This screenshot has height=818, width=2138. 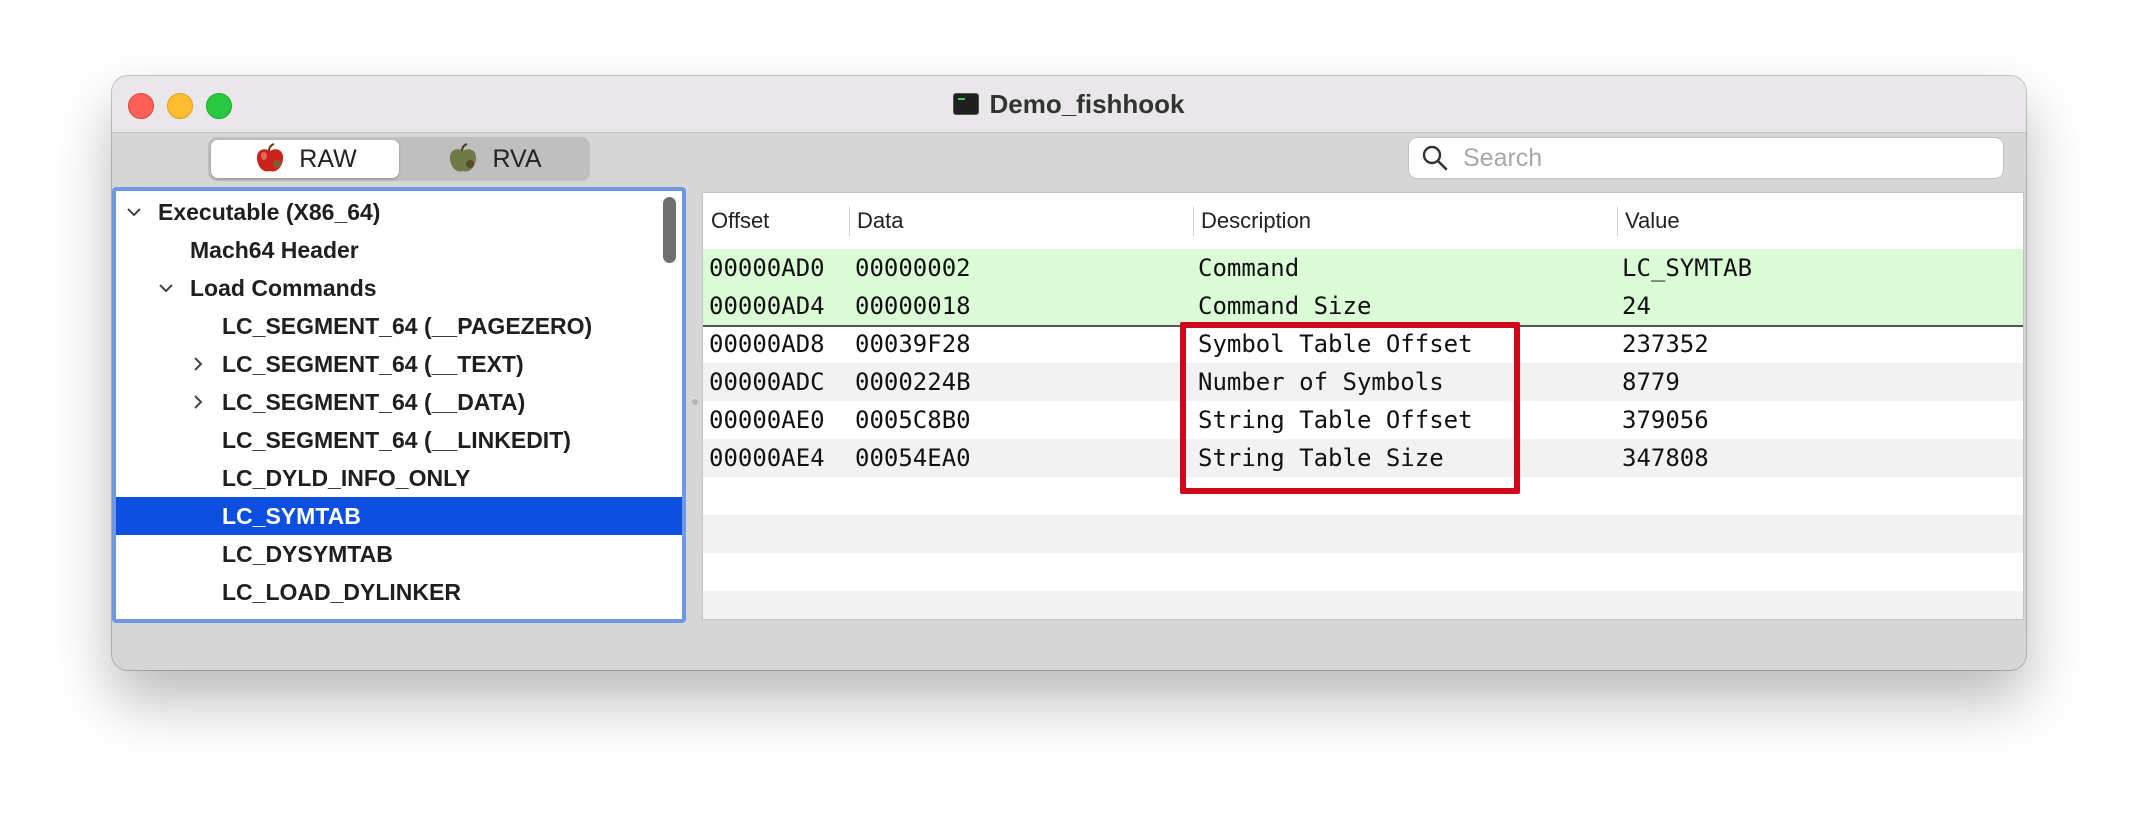 What do you see at coordinates (1665, 420) in the screenshot?
I see `cell-value: 379056` at bounding box center [1665, 420].